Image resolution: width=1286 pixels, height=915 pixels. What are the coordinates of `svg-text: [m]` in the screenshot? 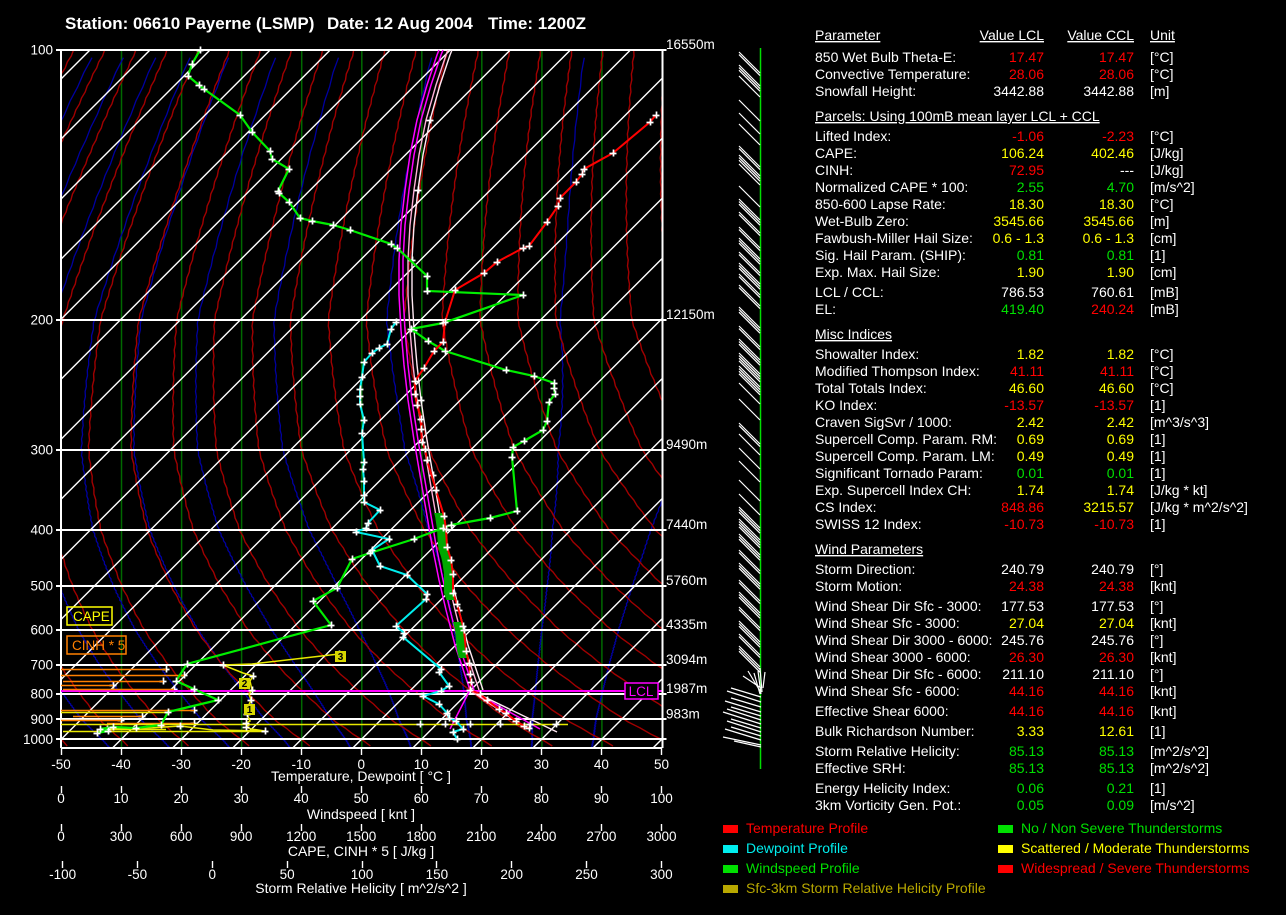 It's located at (1159, 221).